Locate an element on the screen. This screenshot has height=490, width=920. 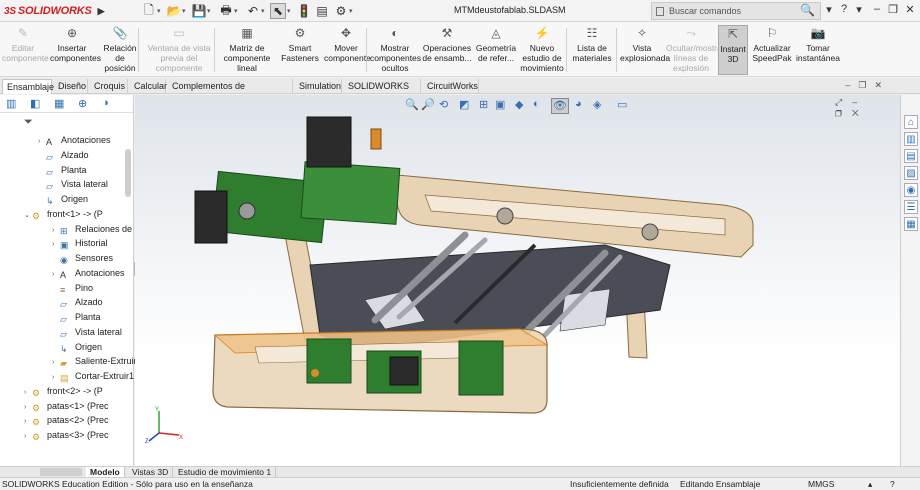
search-commands-field: Buscar comandos 🔍 is located at coordinates (736, 11).